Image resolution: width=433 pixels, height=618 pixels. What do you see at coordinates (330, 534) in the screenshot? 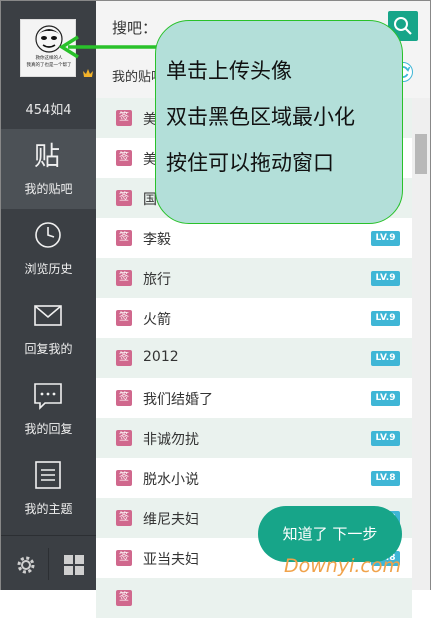
I see `next-step-button: 知道了 下一步` at bounding box center [330, 534].